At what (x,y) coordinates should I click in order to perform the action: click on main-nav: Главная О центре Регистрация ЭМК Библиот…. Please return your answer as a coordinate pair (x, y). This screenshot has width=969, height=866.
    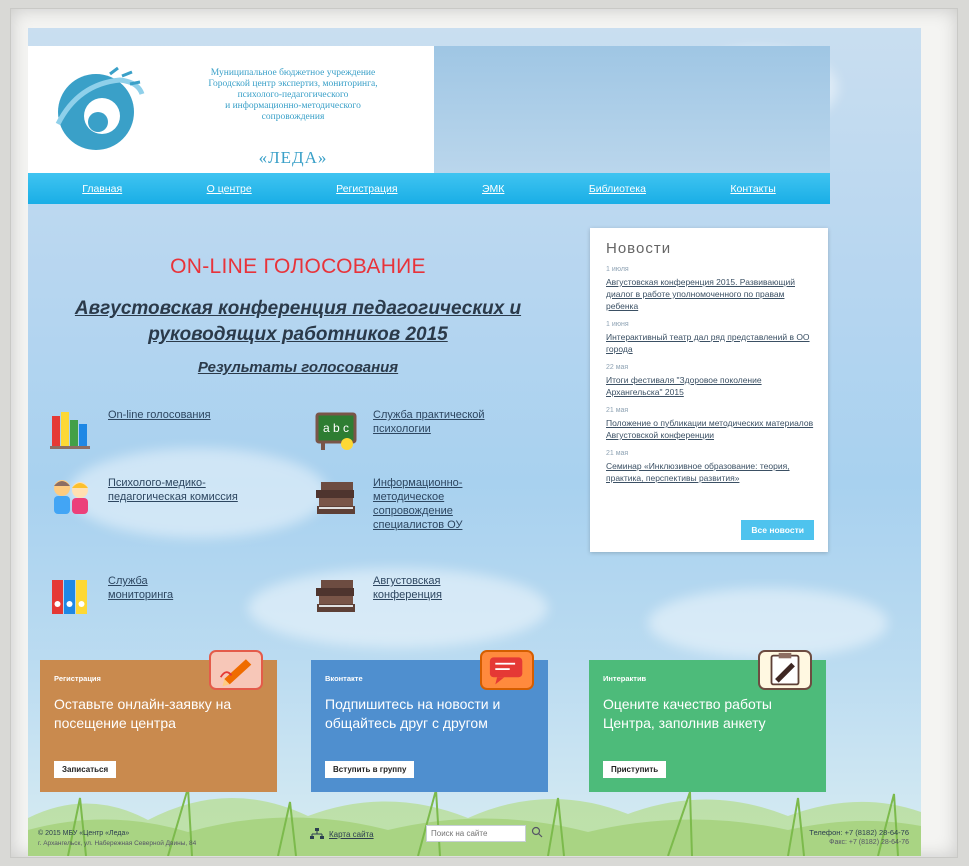
    Looking at the image, I should click on (429, 188).